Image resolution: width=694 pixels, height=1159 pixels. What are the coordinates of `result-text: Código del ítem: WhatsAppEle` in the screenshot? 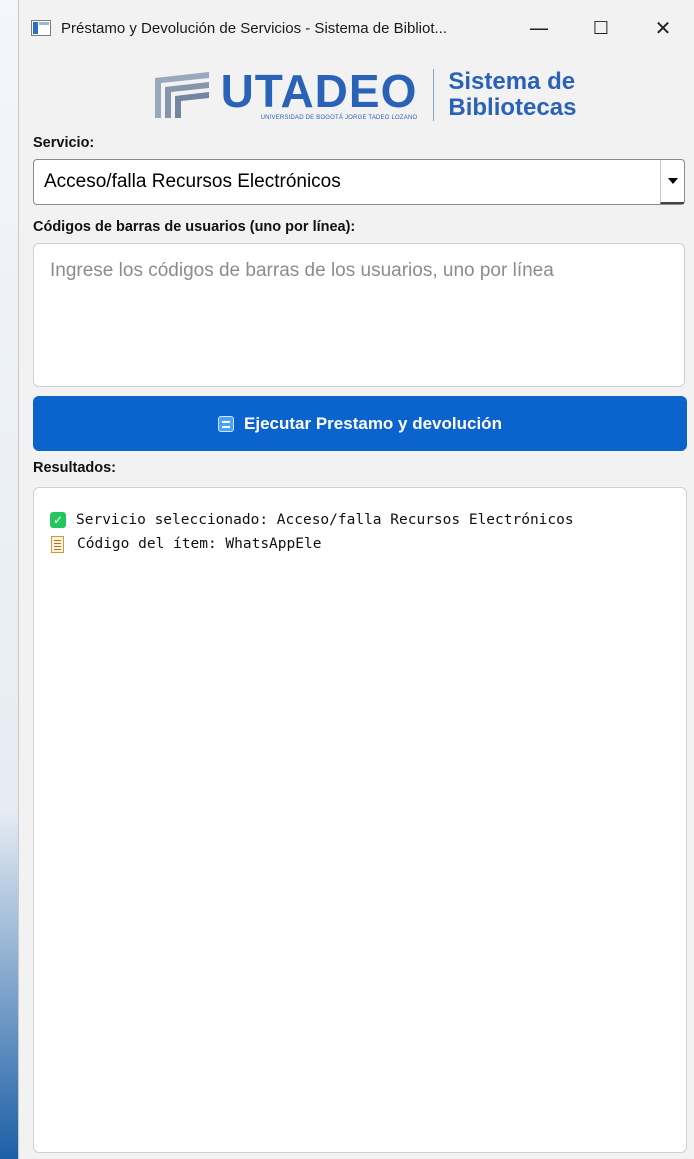 It's located at (199, 544).